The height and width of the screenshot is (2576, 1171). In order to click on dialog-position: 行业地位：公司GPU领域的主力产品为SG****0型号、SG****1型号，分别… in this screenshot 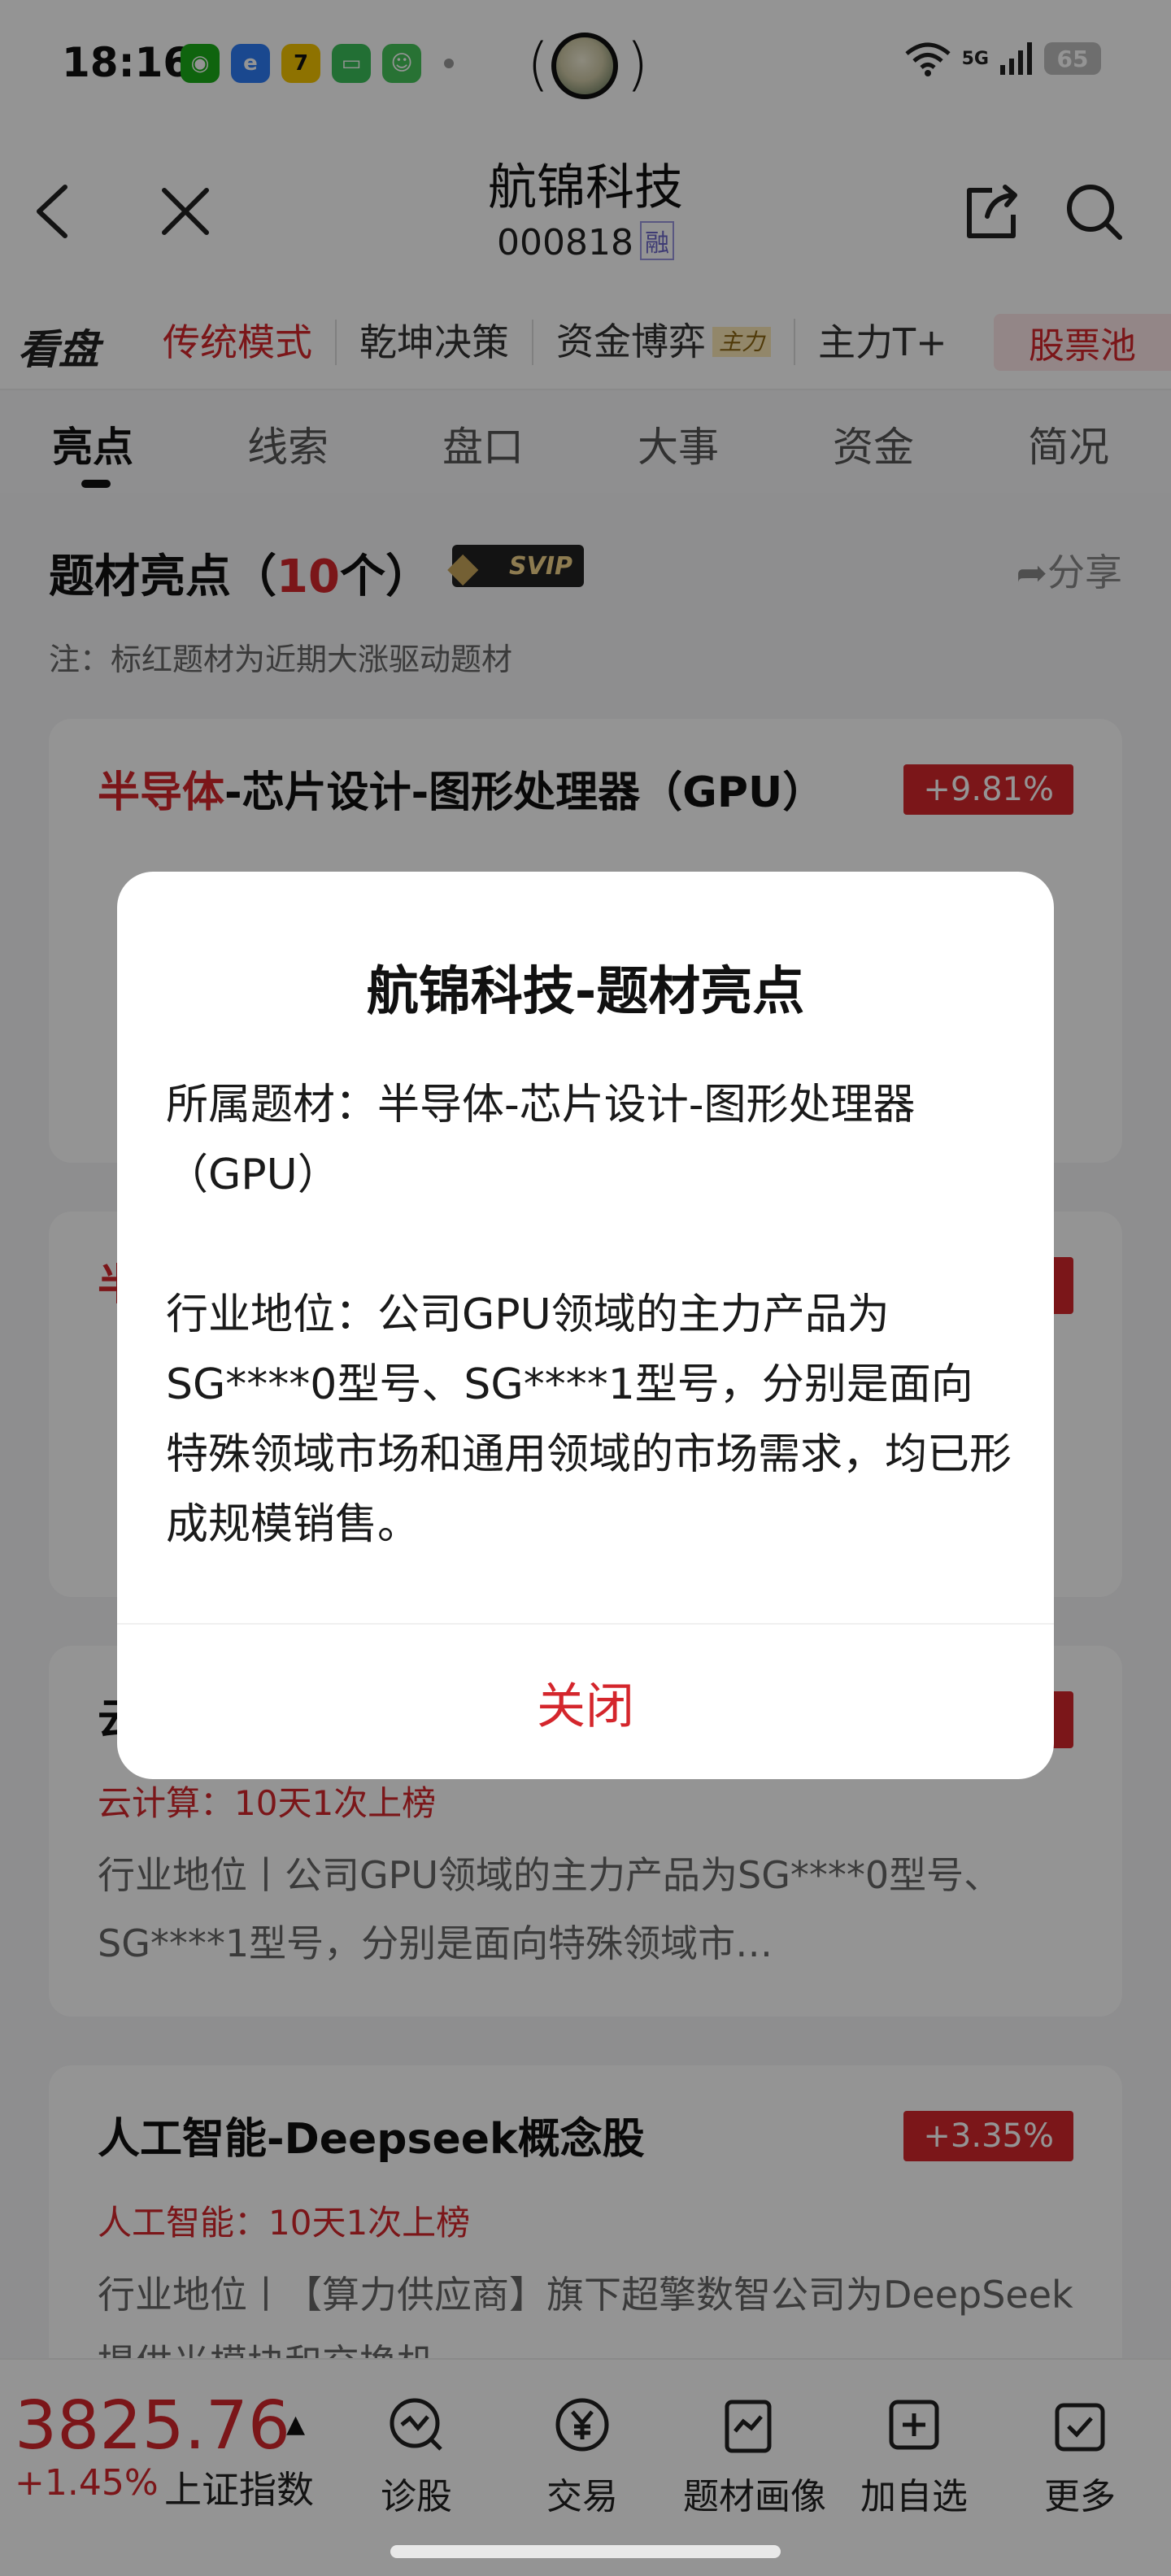, I will do `click(589, 1420)`.